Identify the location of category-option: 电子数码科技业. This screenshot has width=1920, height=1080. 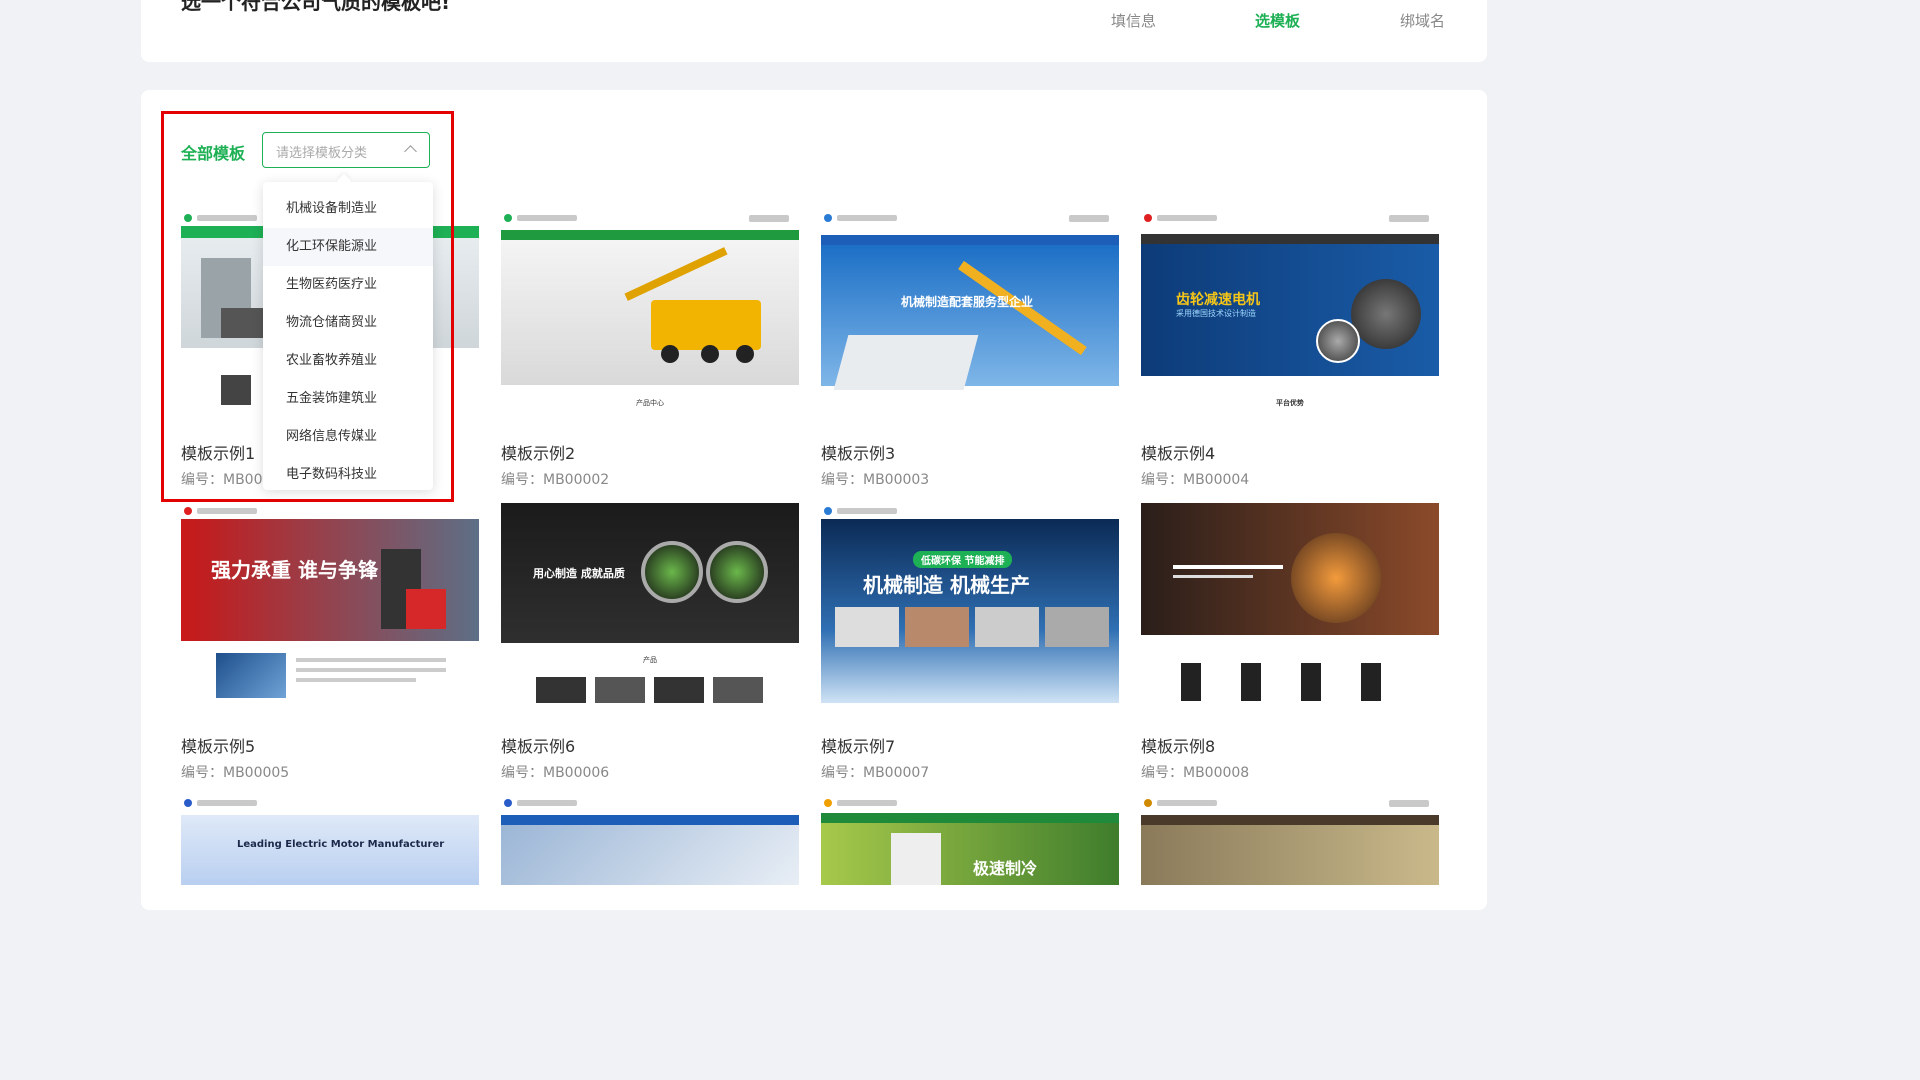
(348, 475).